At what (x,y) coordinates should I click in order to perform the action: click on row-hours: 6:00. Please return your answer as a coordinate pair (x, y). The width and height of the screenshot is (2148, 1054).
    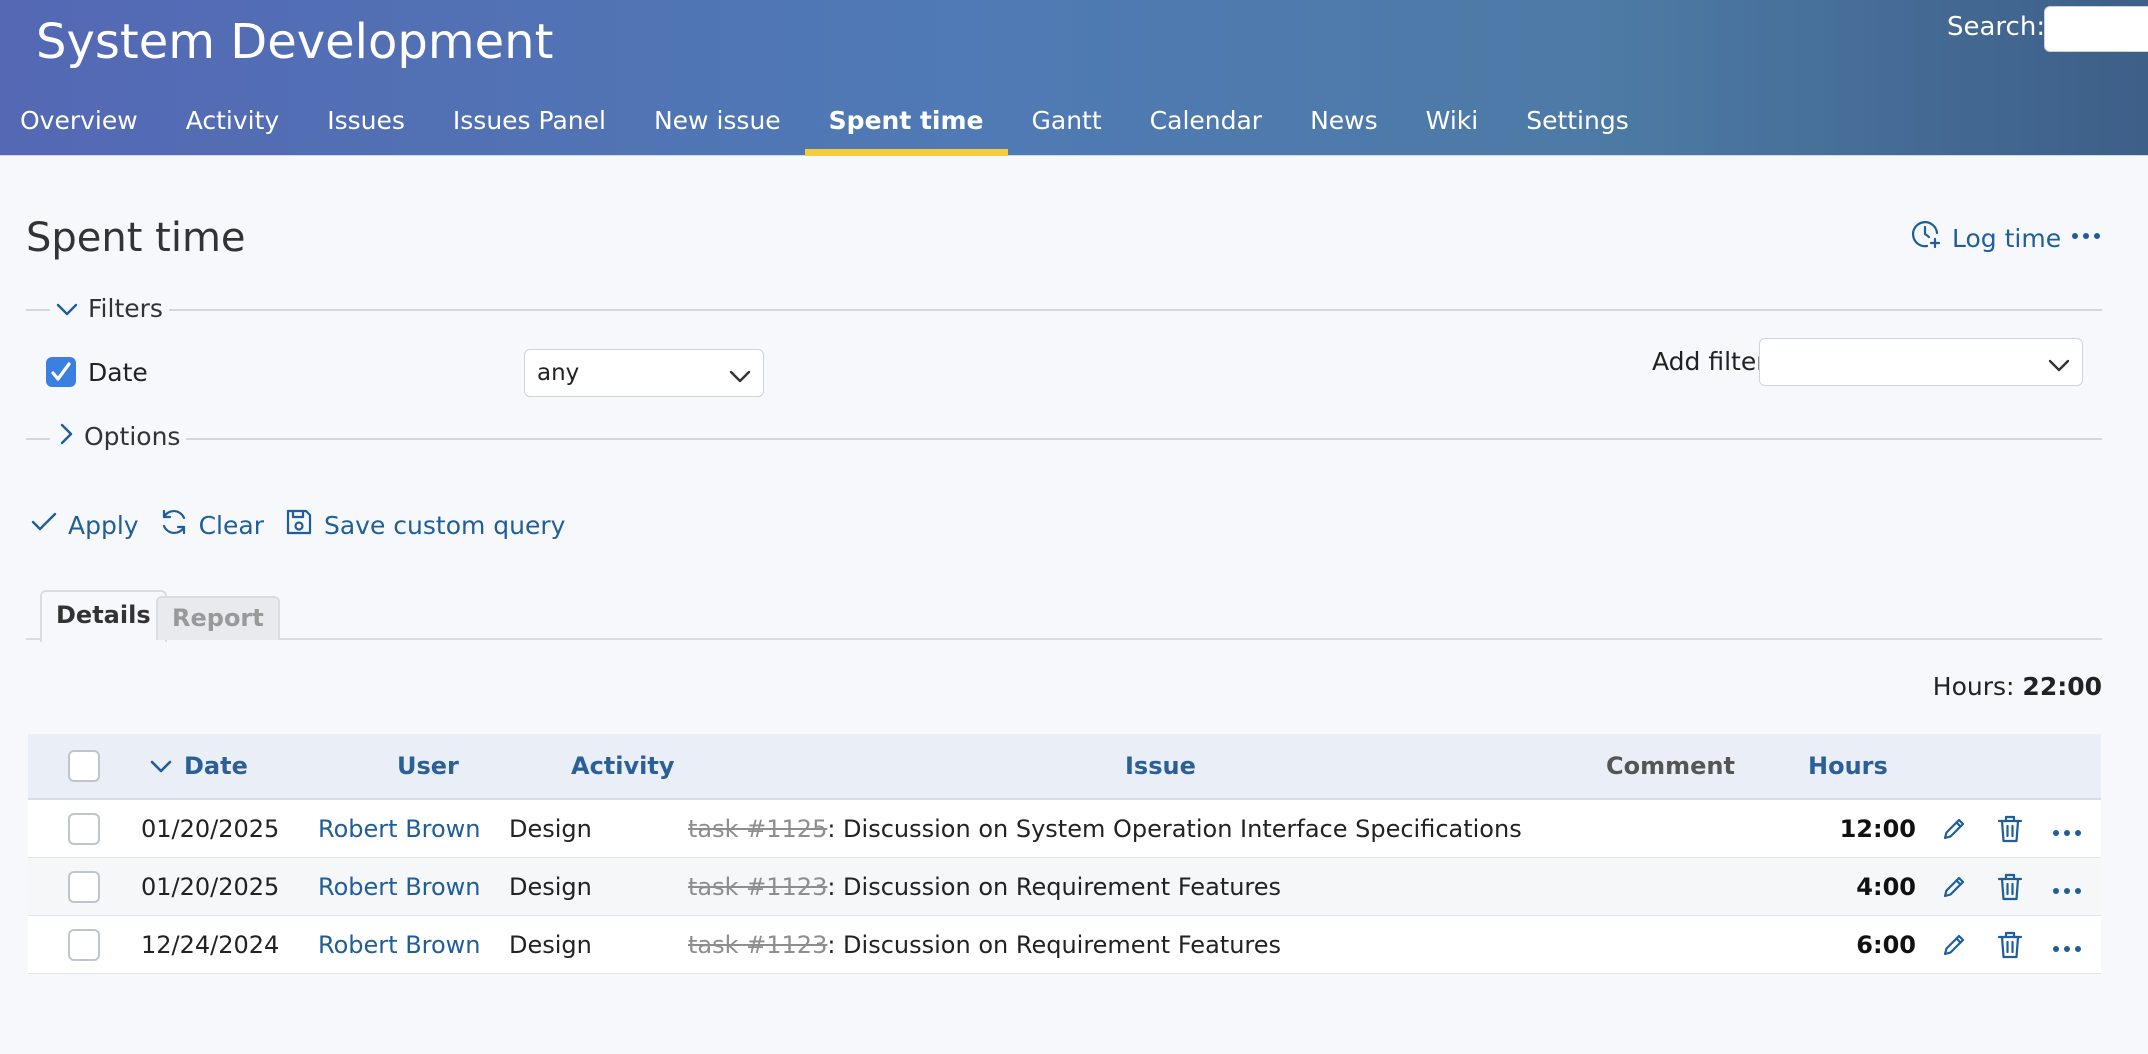
    Looking at the image, I should click on (1886, 944).